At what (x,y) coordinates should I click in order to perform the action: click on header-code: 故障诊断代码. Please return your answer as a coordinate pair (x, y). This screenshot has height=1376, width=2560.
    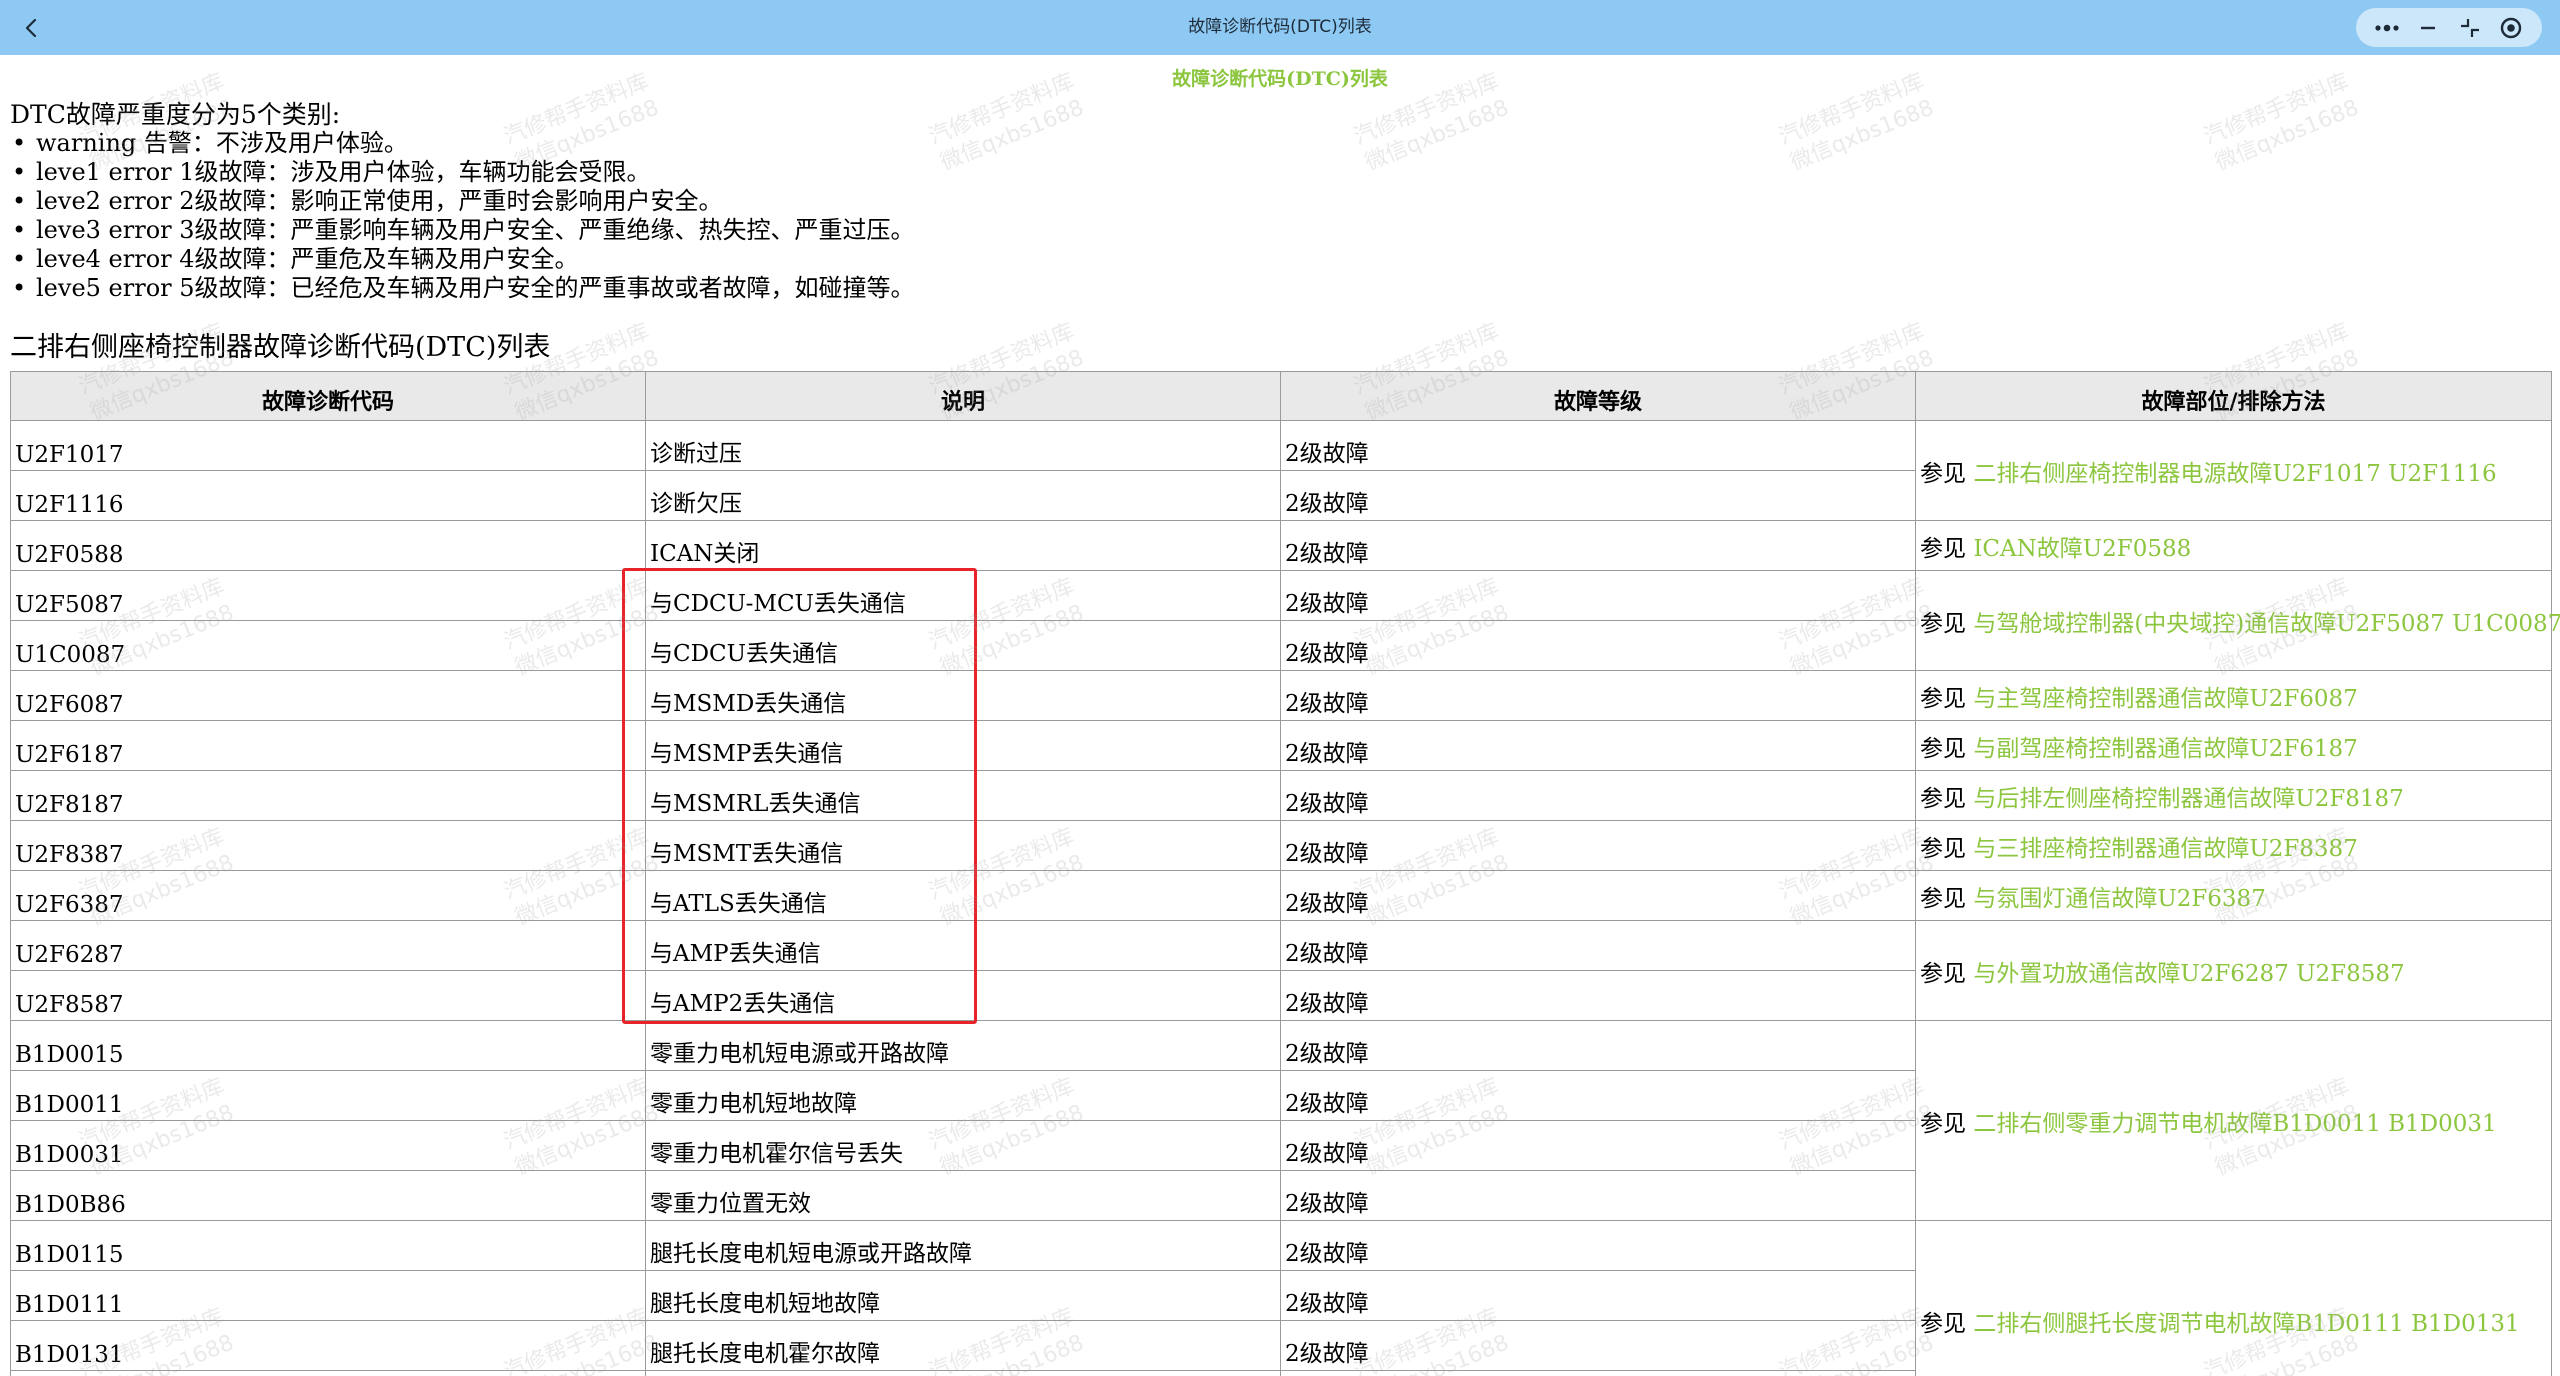
    Looking at the image, I should click on (328, 396).